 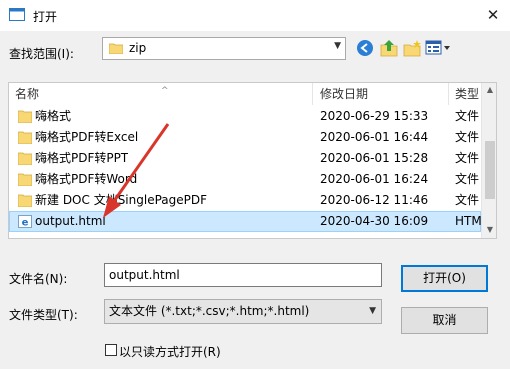 What do you see at coordinates (444, 320) in the screenshot?
I see `cancel-button: 取消` at bounding box center [444, 320].